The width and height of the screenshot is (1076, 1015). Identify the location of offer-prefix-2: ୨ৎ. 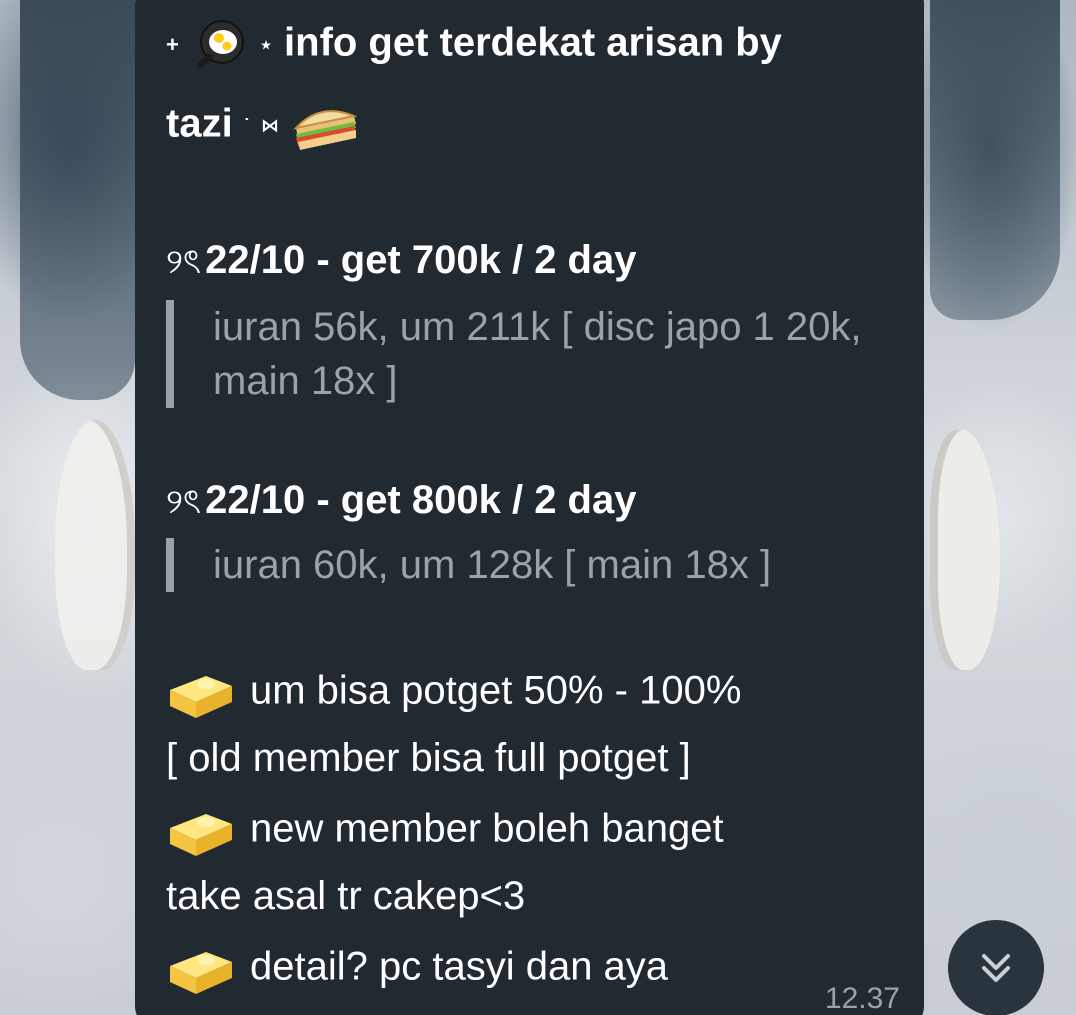
(184, 502).